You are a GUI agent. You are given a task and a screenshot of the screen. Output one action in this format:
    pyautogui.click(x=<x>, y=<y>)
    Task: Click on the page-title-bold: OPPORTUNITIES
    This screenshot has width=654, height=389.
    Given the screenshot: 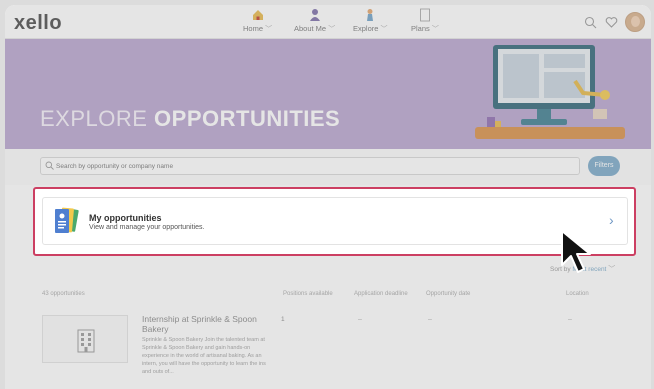 What is the action you would take?
    pyautogui.click(x=247, y=118)
    